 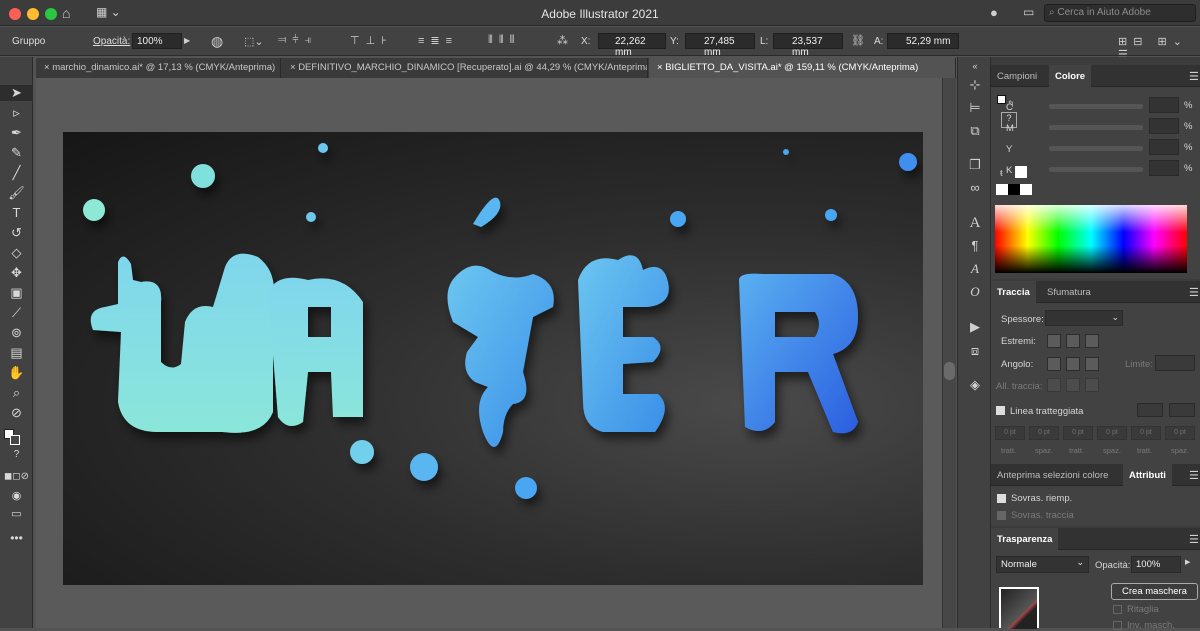 What do you see at coordinates (975, 245) in the screenshot?
I see `paragraph-panel-icon: ¶` at bounding box center [975, 245].